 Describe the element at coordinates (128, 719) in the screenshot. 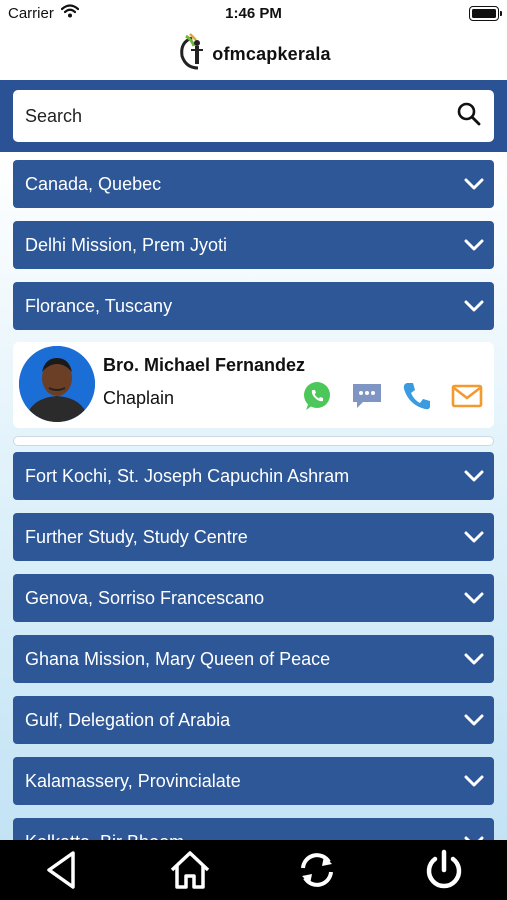

I see `list-item-label: Gulf, Delegation of Arabia` at that location.